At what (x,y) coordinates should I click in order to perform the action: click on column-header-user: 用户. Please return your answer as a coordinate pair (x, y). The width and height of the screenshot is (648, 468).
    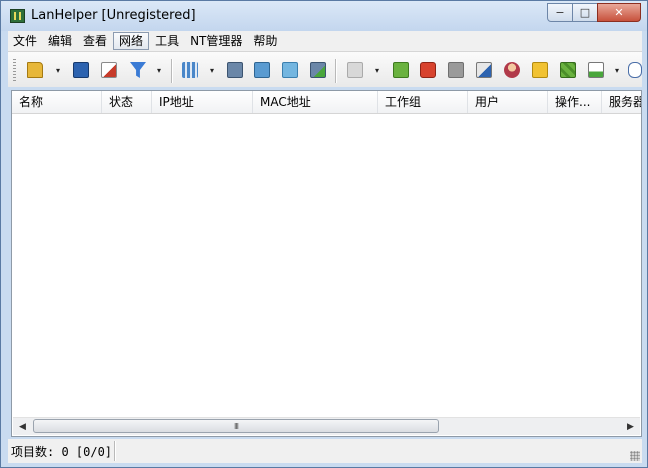
    Looking at the image, I should click on (508, 102).